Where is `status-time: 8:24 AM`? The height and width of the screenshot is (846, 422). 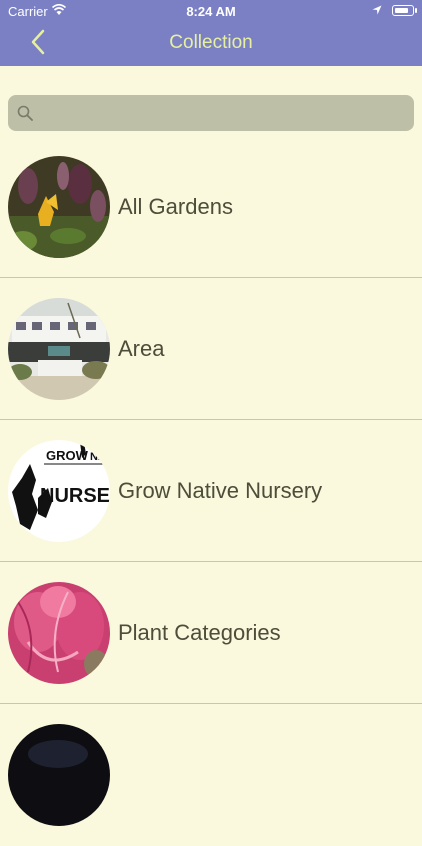 status-time: 8:24 AM is located at coordinates (211, 11).